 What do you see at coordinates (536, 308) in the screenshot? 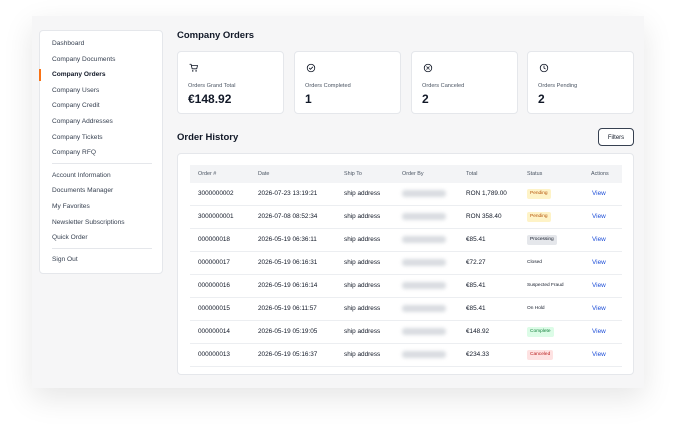
I see `status-badge: On Hold` at bounding box center [536, 308].